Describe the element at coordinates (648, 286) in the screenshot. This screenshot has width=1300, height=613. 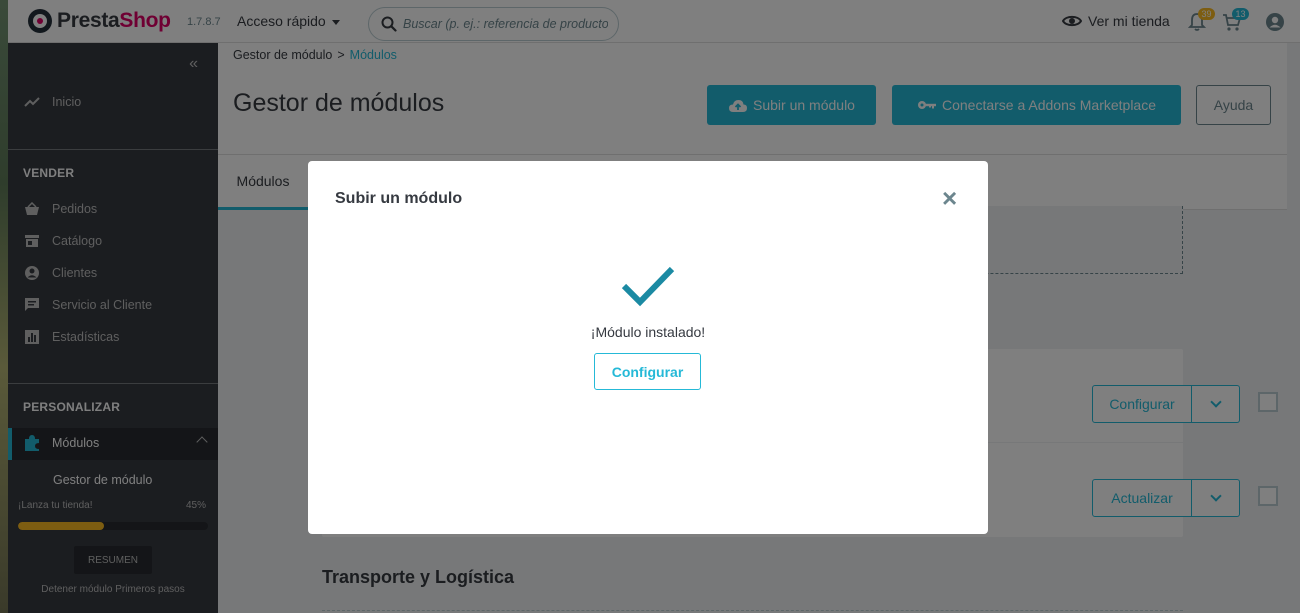
I see `checkmark-icon` at that location.